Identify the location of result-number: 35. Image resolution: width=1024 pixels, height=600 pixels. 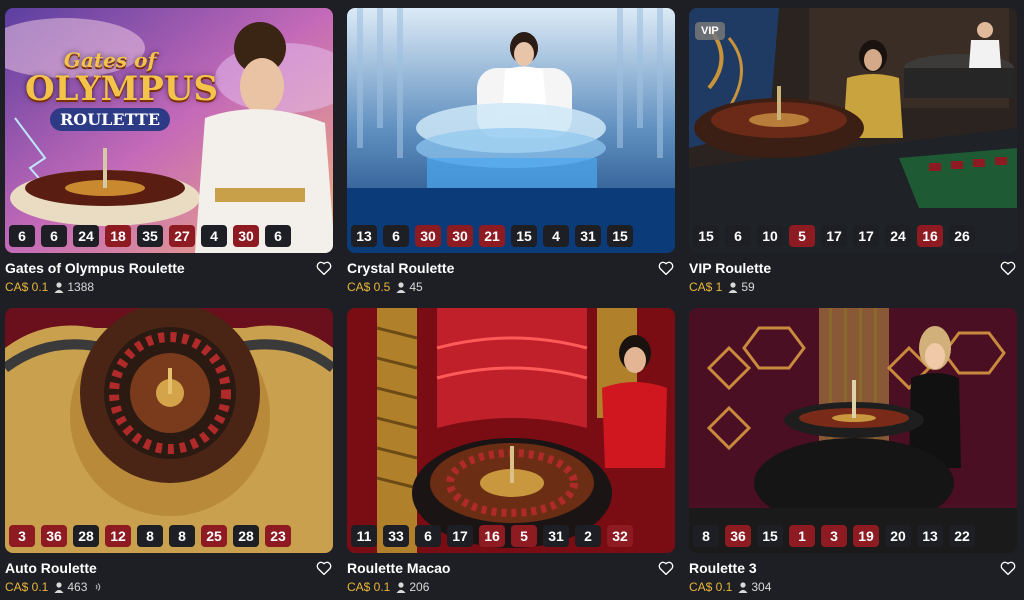
(150, 236).